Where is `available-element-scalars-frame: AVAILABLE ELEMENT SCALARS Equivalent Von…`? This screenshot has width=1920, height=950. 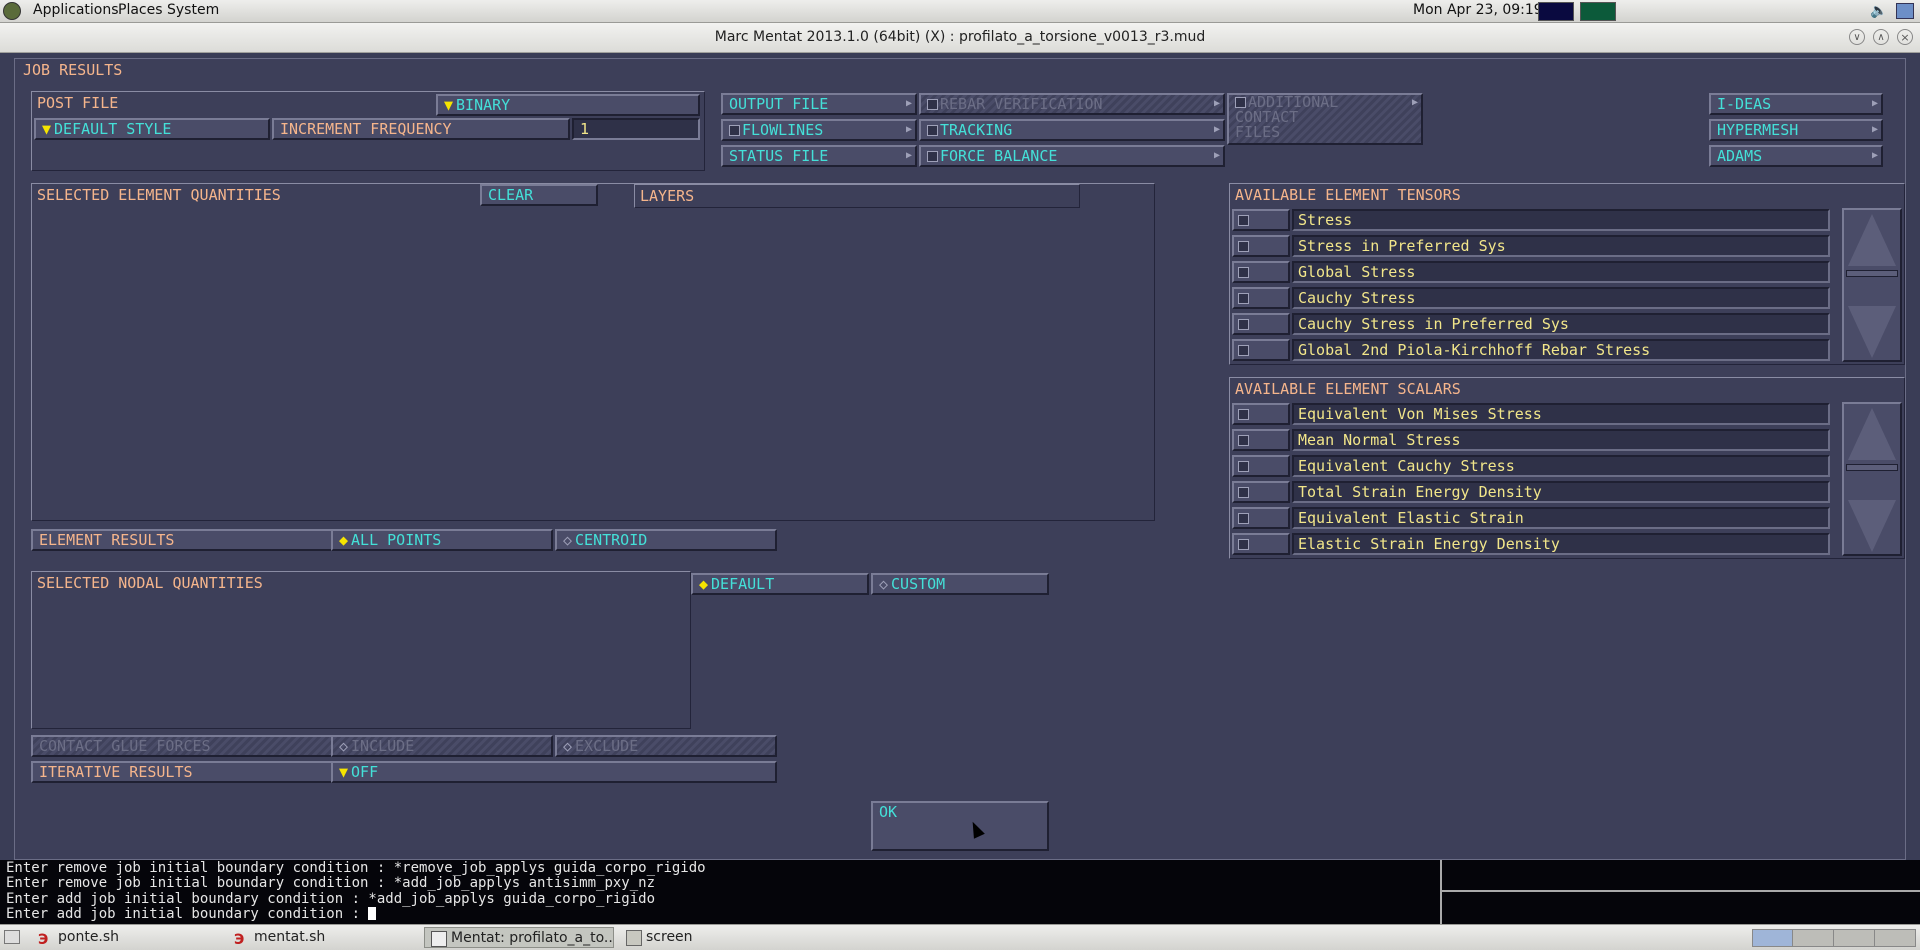
available-element-scalars-frame: AVAILABLE ELEMENT SCALARS Equivalent Von… is located at coordinates (1567, 468).